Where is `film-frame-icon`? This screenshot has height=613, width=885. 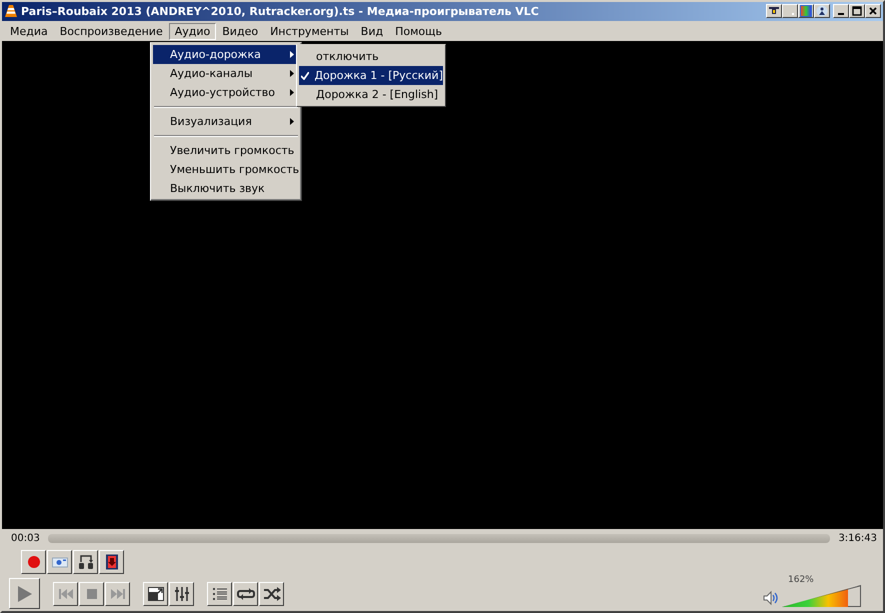 film-frame-icon is located at coordinates (111, 562).